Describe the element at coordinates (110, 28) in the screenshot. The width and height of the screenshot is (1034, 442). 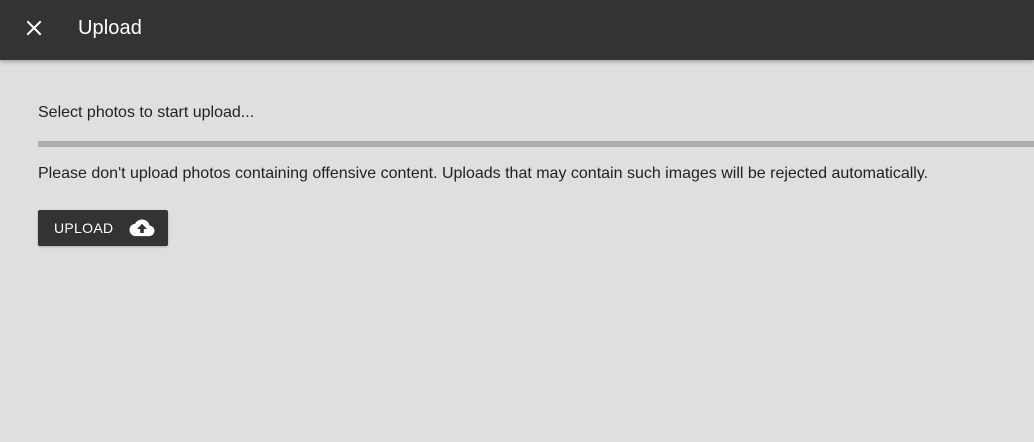
I see `page-title: Upload` at that location.